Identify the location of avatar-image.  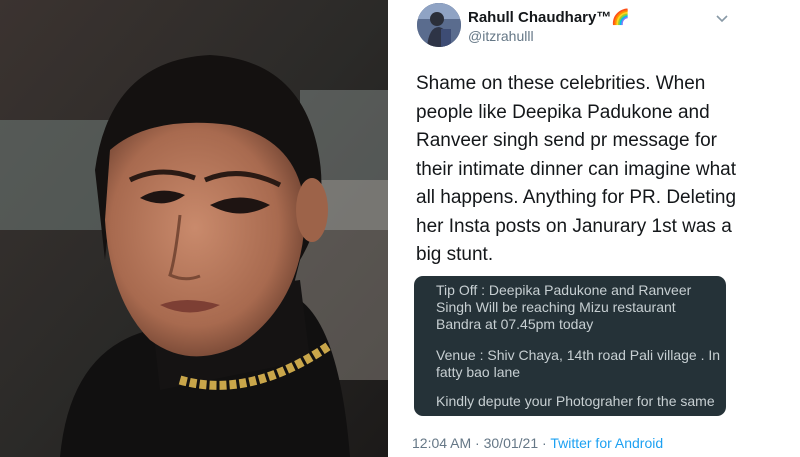
(439, 25).